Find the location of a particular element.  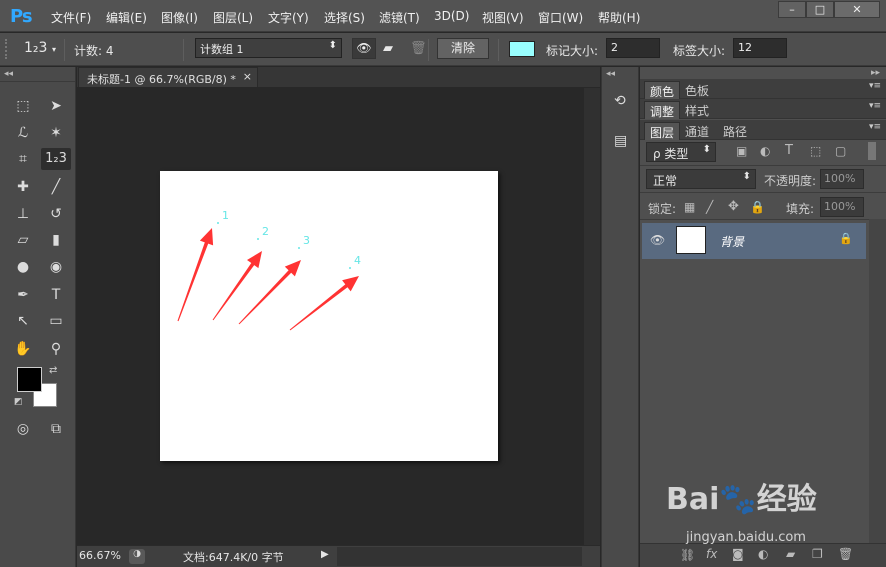

quick-mask-icon: ◎ is located at coordinates (23, 429).